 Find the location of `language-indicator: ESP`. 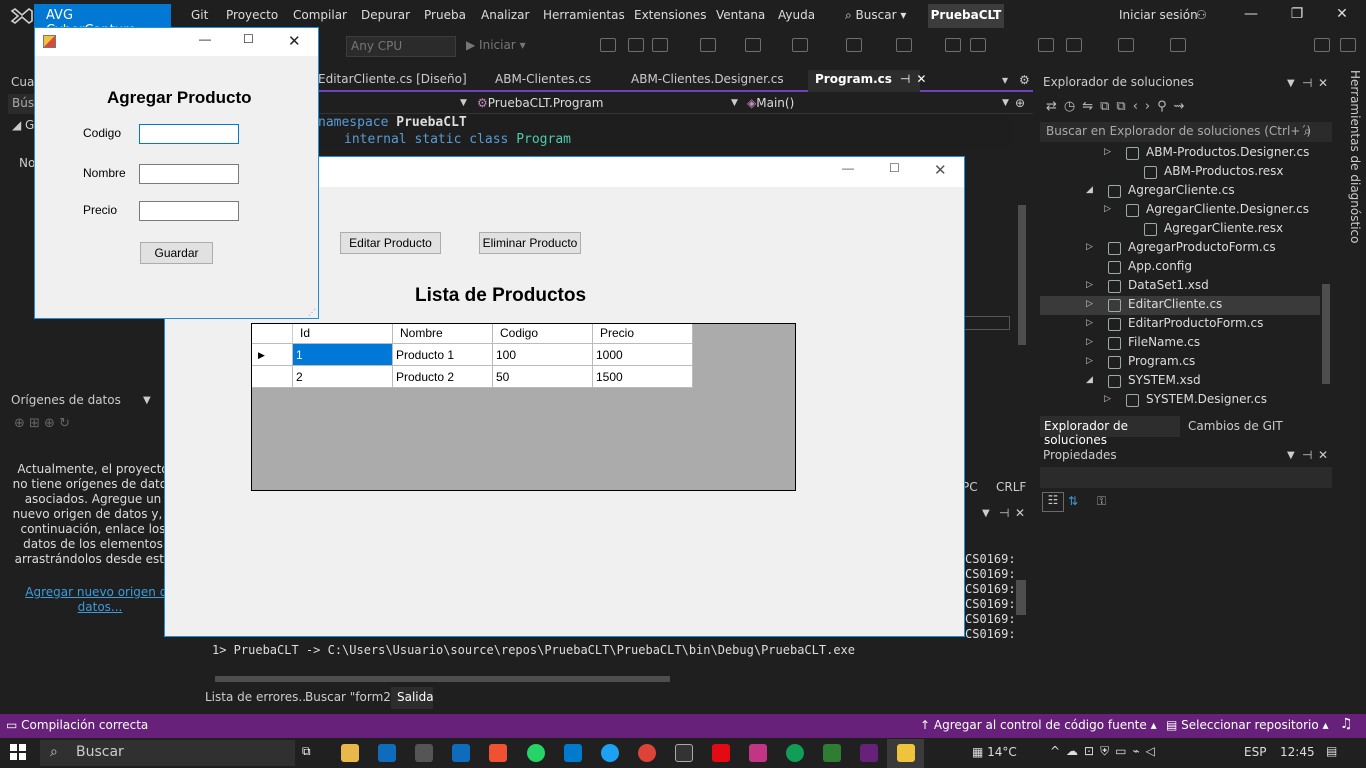

language-indicator: ESP is located at coordinates (1255, 752).